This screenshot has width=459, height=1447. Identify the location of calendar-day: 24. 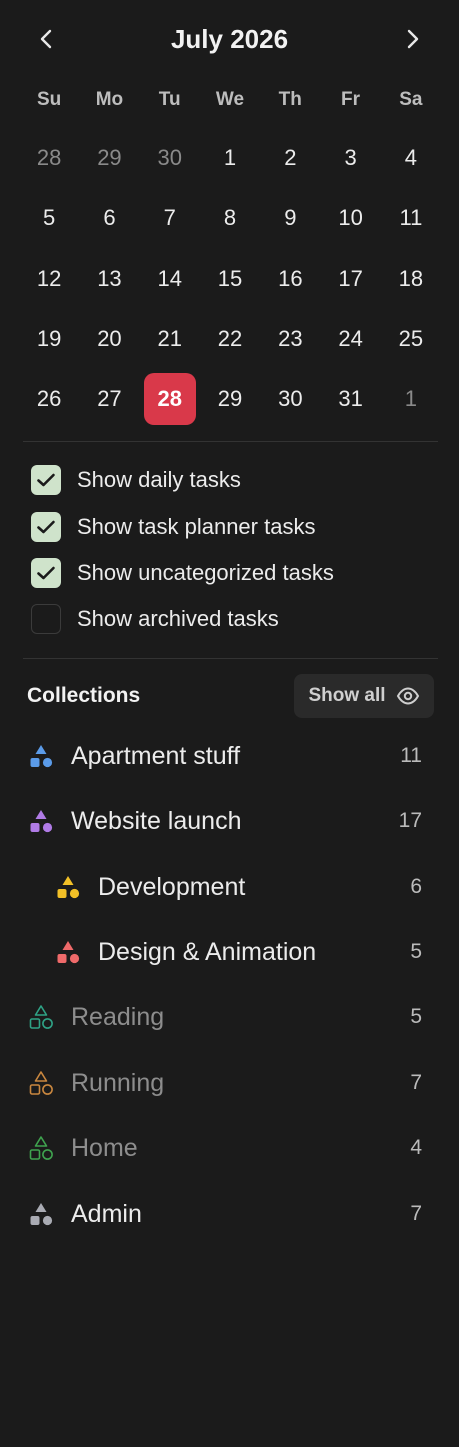
(350, 339).